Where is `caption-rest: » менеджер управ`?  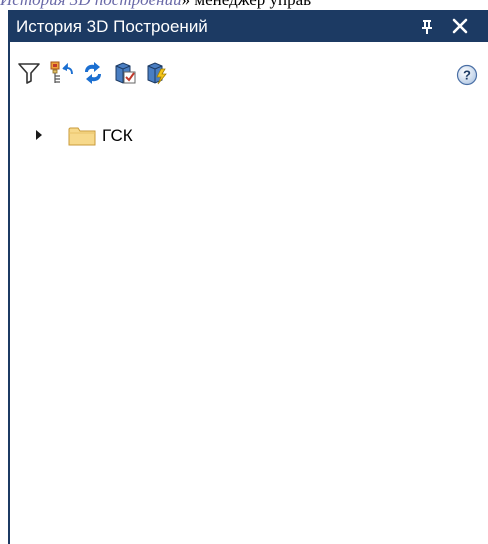 caption-rest: » менеджер управ is located at coordinates (247, 4).